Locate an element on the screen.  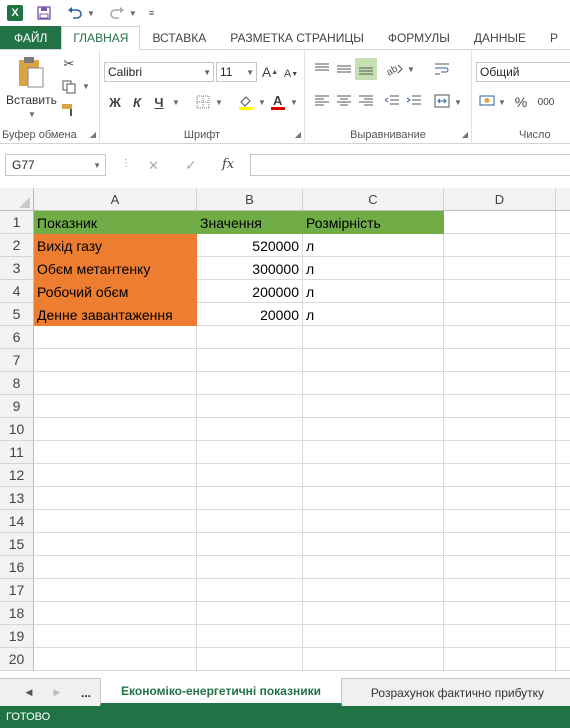
cell-a-2: Вихід газу is located at coordinates (115, 245).